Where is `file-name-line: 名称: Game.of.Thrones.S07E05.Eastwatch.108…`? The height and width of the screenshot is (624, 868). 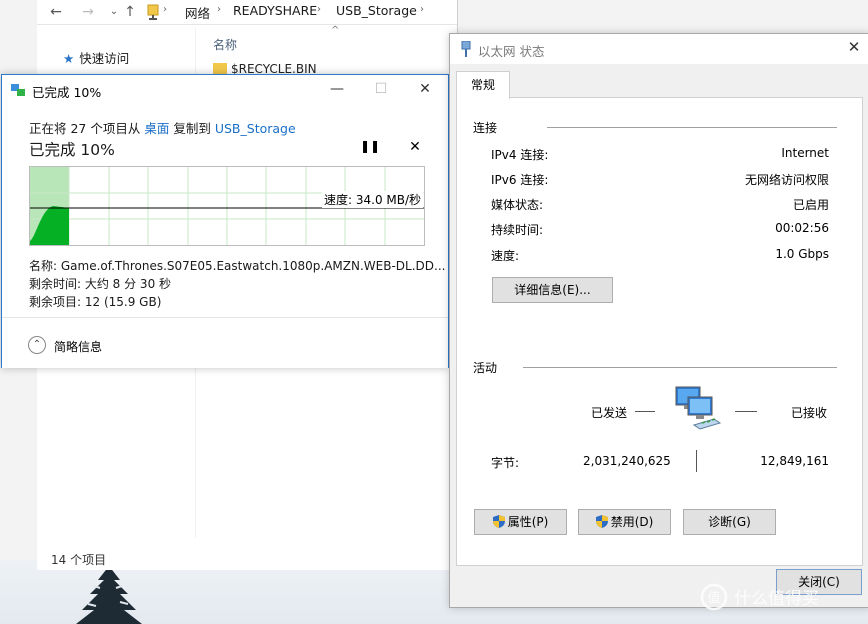 file-name-line: 名称: Game.of.Thrones.S07E05.Eastwatch.108… is located at coordinates (237, 266).